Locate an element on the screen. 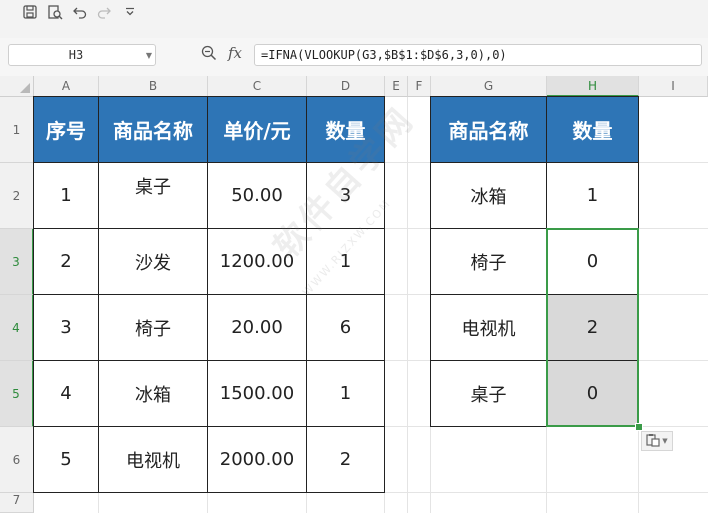 This screenshot has width=708, height=513. row-header-7: 7 is located at coordinates (17, 503).